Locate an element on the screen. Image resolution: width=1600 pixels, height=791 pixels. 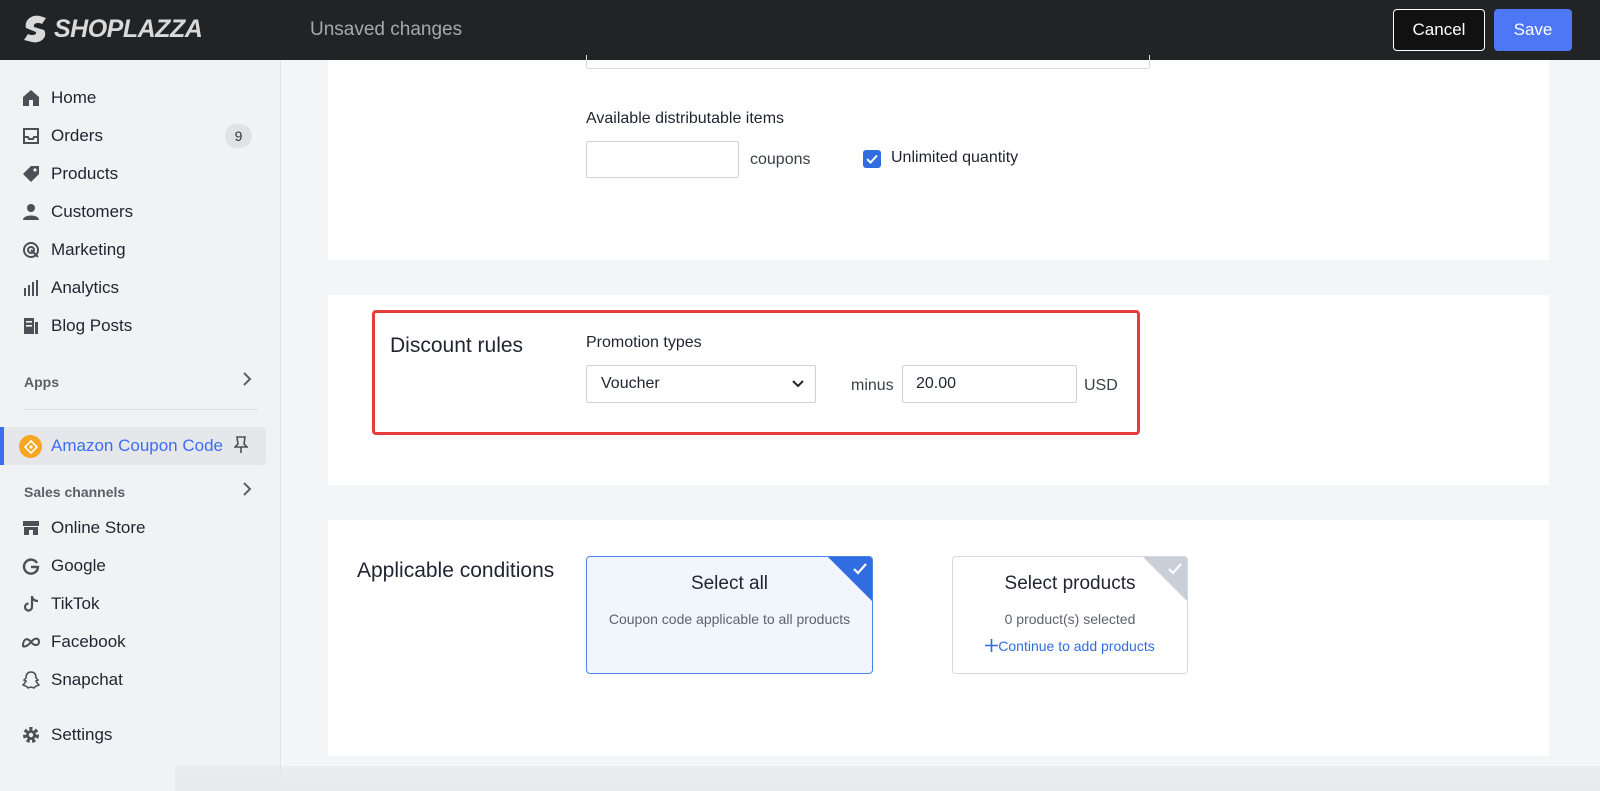
sidebar-item-label: Facebook is located at coordinates (88, 641).